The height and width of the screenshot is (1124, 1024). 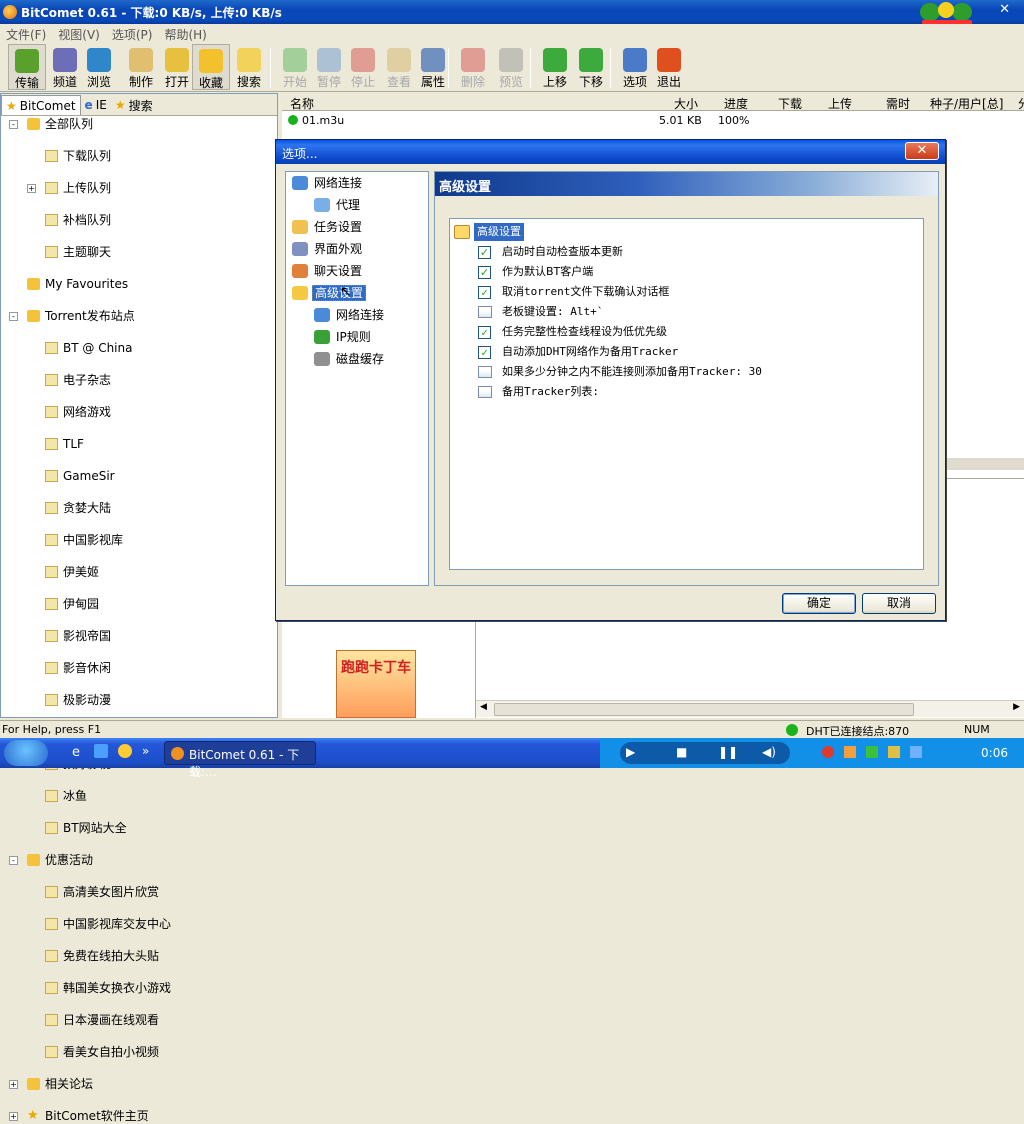 What do you see at coordinates (41, 105) in the screenshot?
I see `tab-bitcomet: ★ BitComet` at bounding box center [41, 105].